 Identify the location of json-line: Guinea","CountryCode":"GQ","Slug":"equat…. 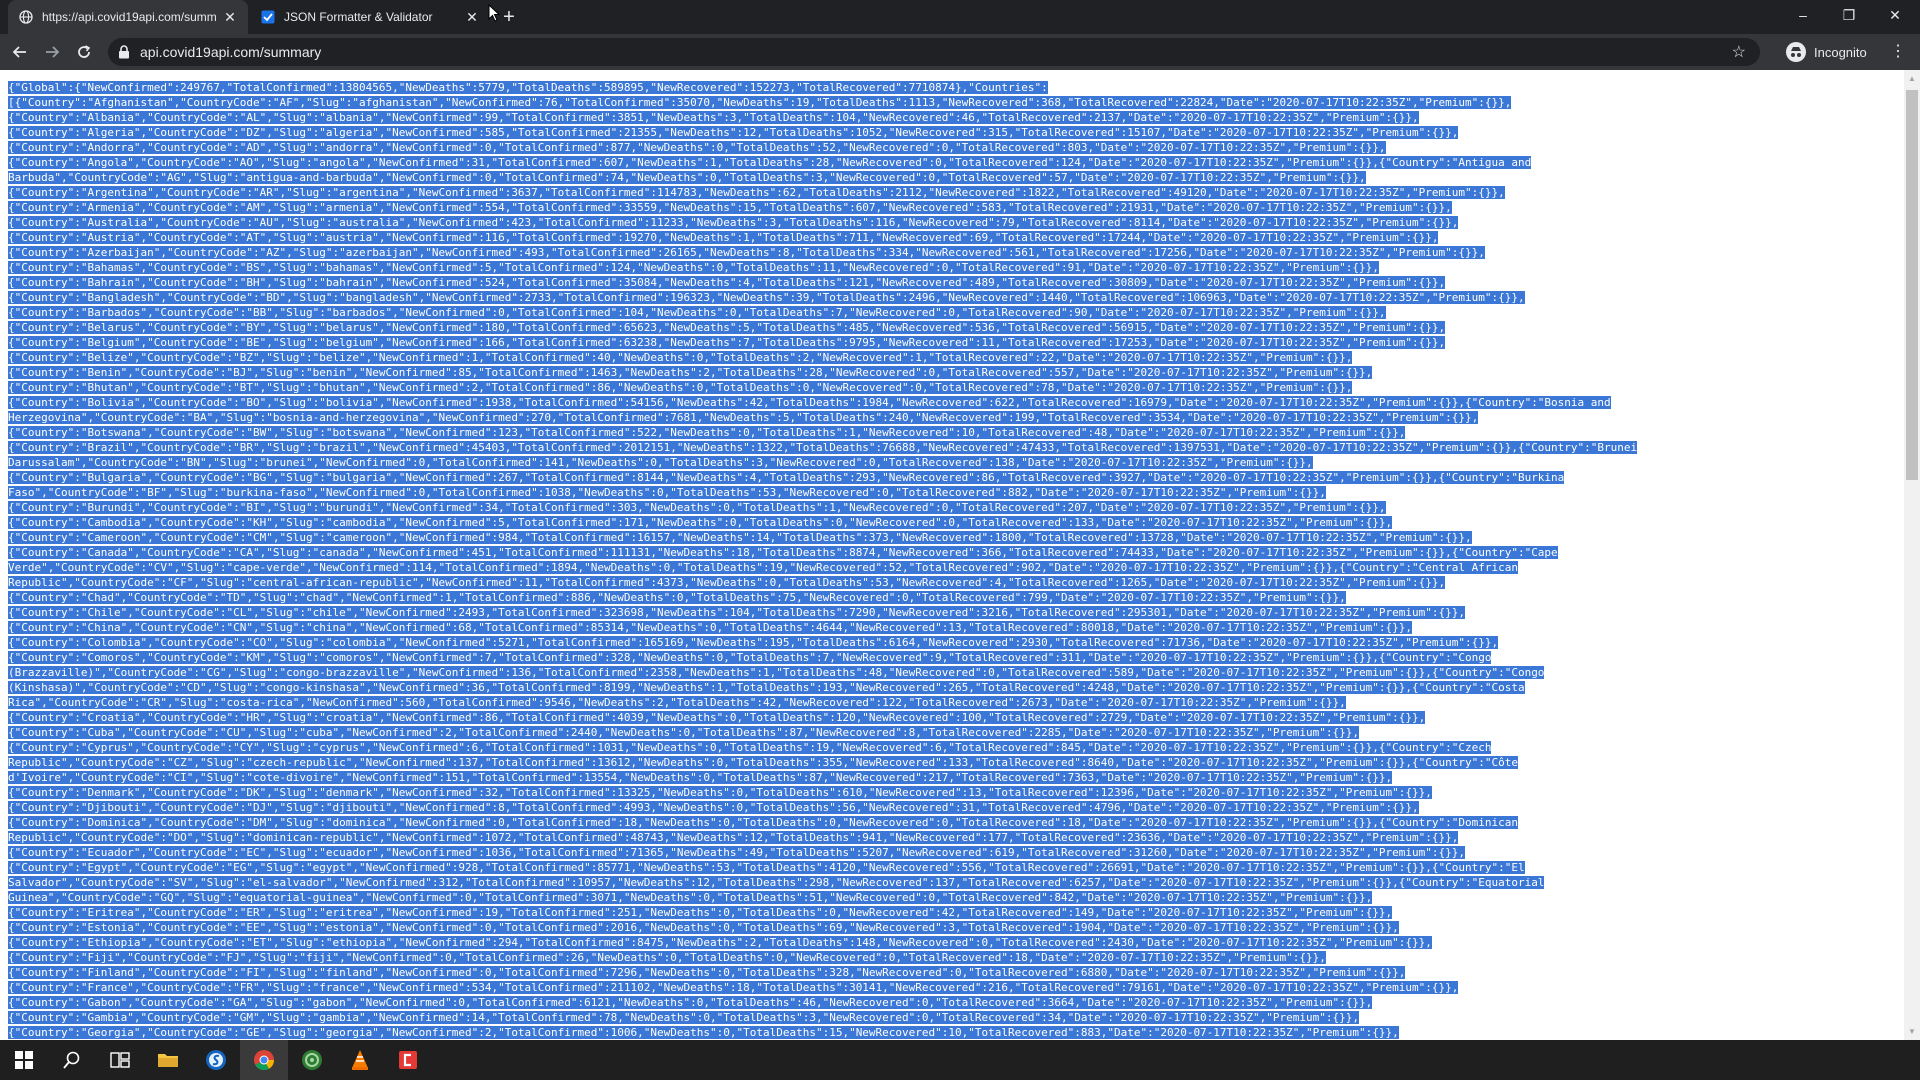
(690, 897).